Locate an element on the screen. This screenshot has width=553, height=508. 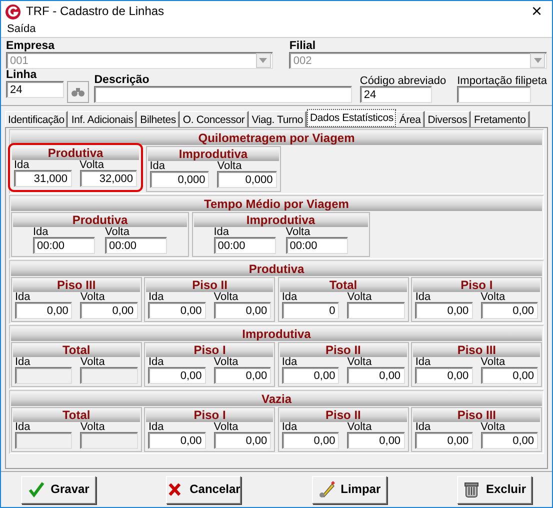
tab: Inf. Adicionais is located at coordinates (103, 119).